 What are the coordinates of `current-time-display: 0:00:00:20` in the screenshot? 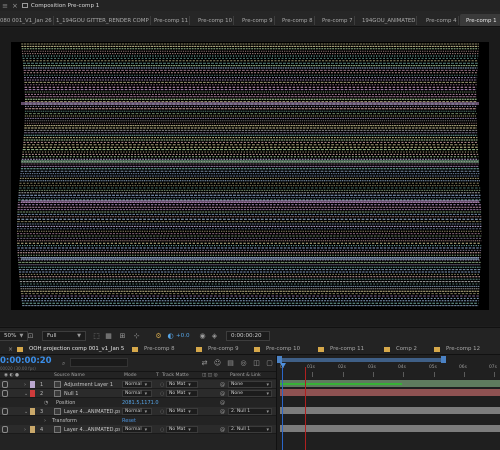 It's located at (26, 361).